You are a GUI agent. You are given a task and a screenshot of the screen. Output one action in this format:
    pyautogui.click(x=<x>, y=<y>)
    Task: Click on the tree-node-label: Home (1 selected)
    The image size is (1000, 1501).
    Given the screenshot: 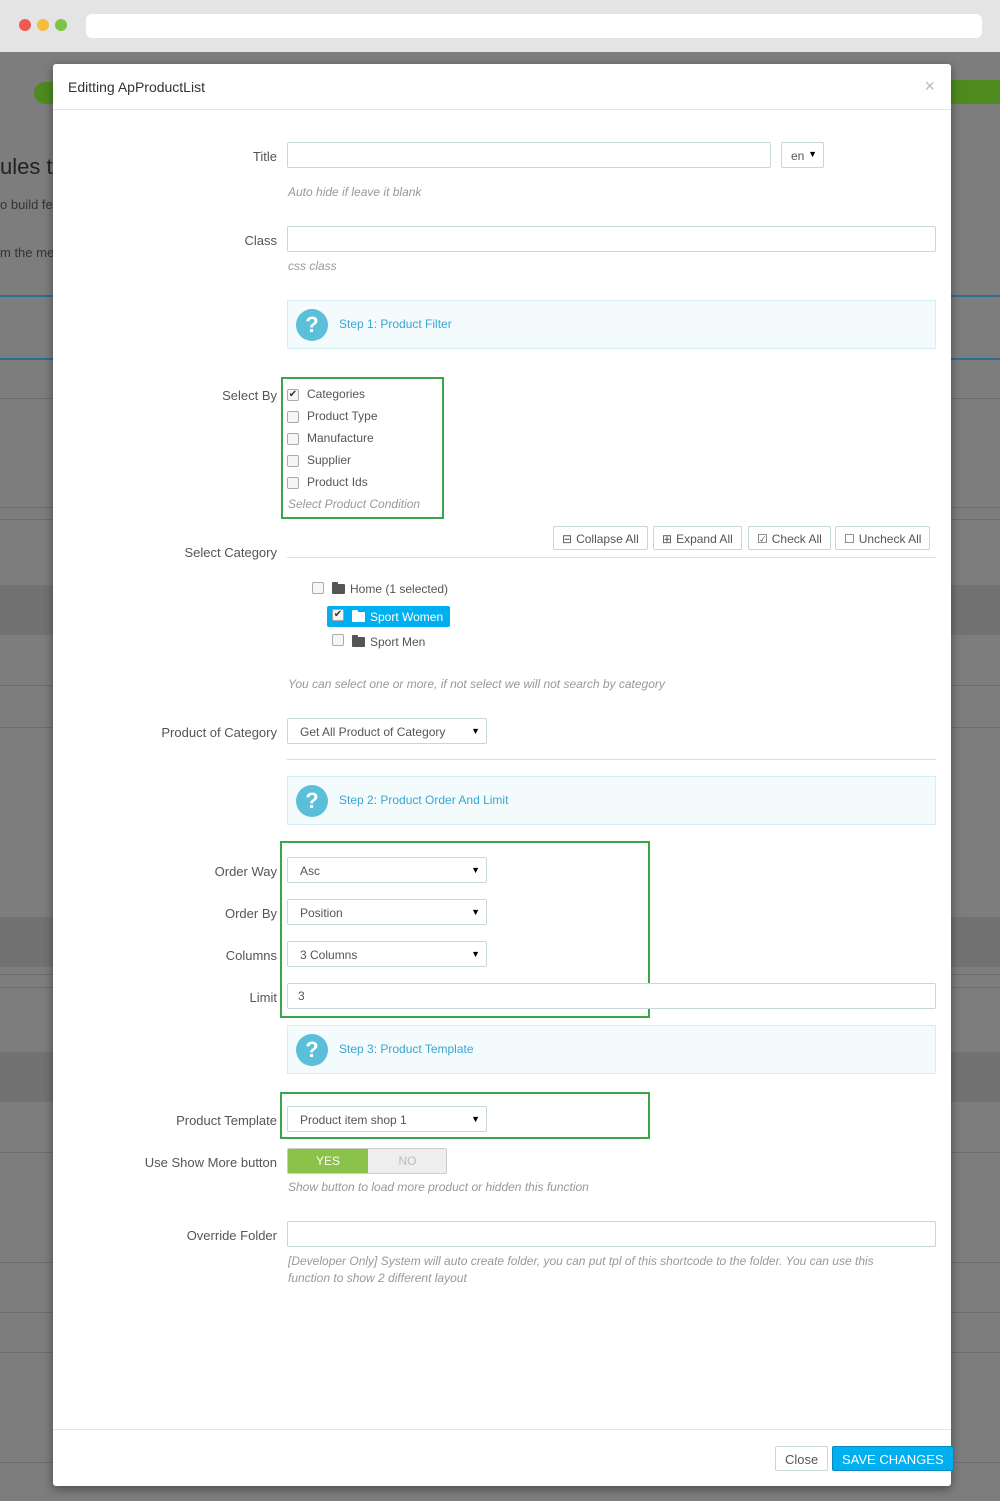 What is the action you would take?
    pyautogui.click(x=399, y=589)
    